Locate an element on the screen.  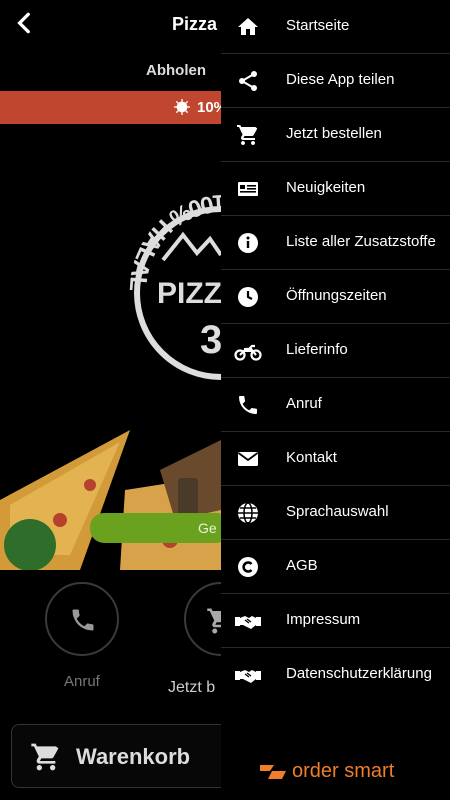
tab-pickup: Abholen is located at coordinates (176, 70).